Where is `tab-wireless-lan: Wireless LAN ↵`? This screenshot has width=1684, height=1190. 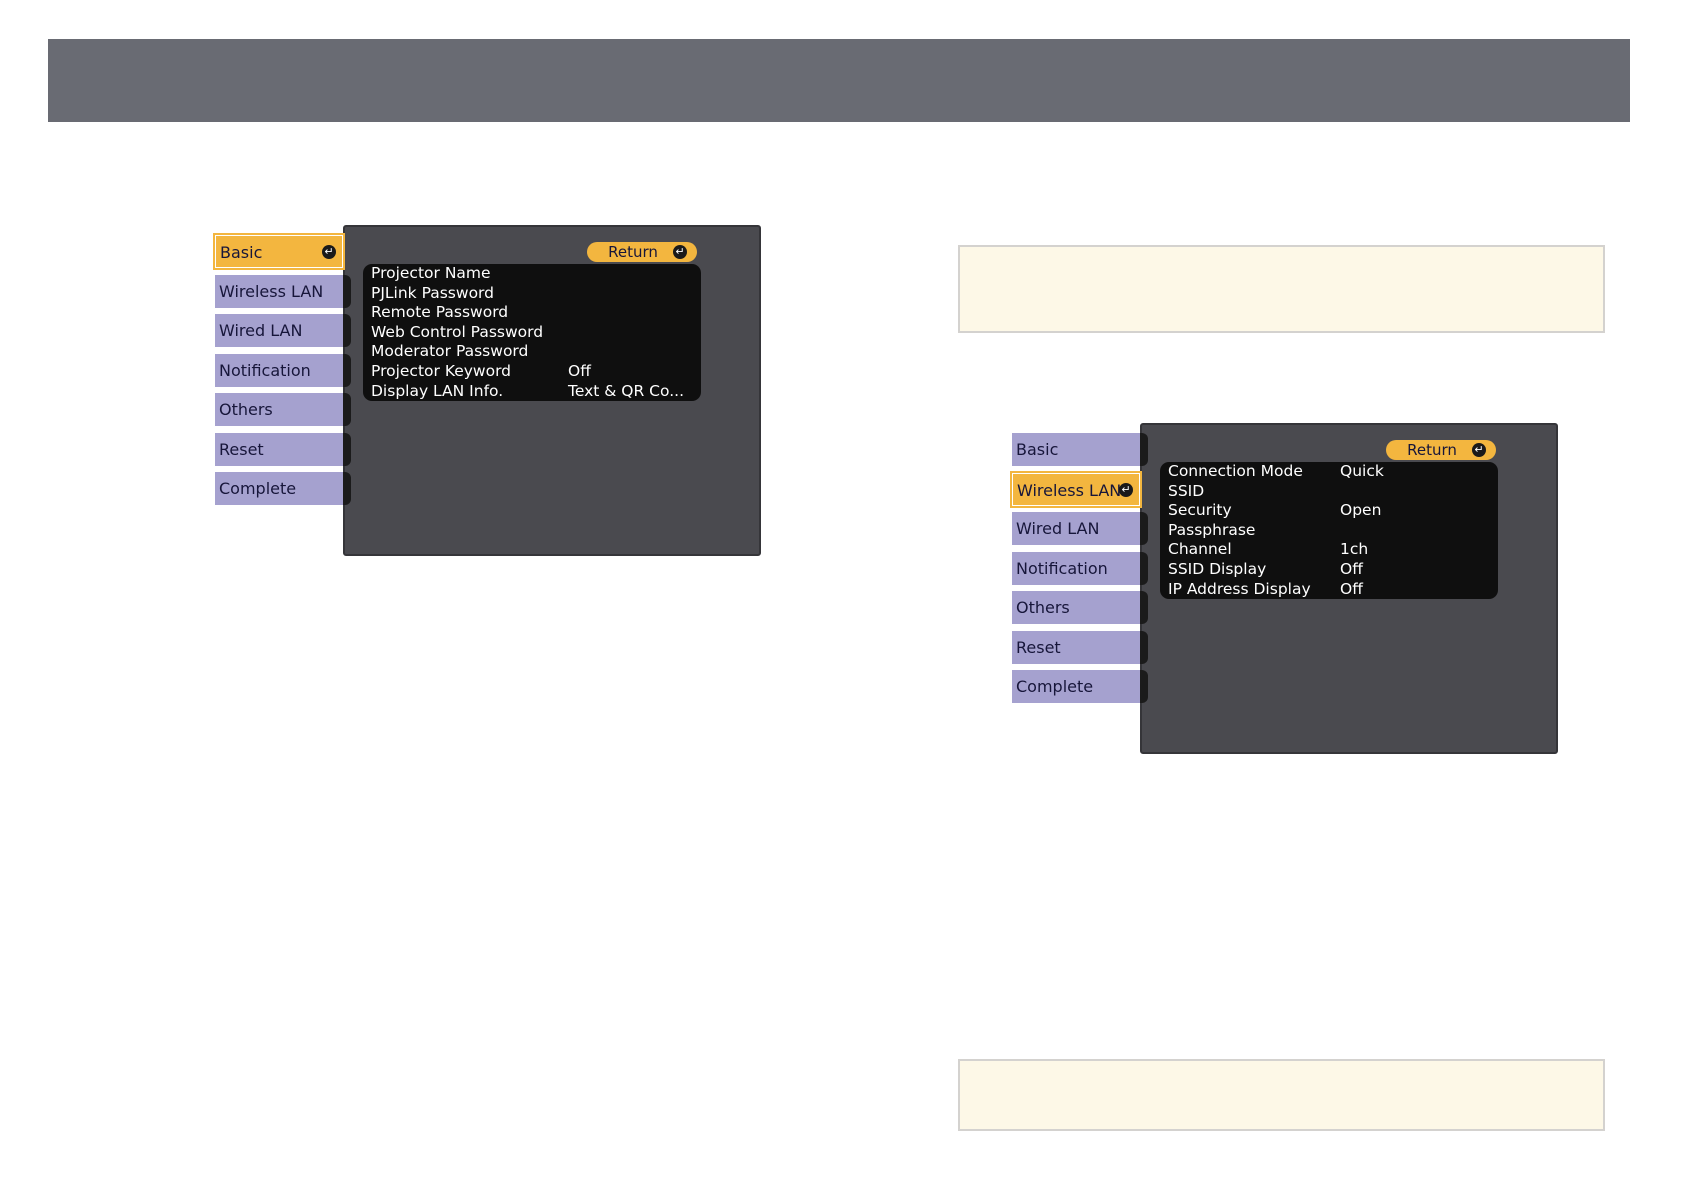
tab-wireless-lan: Wireless LAN ↵ is located at coordinates (1076, 489).